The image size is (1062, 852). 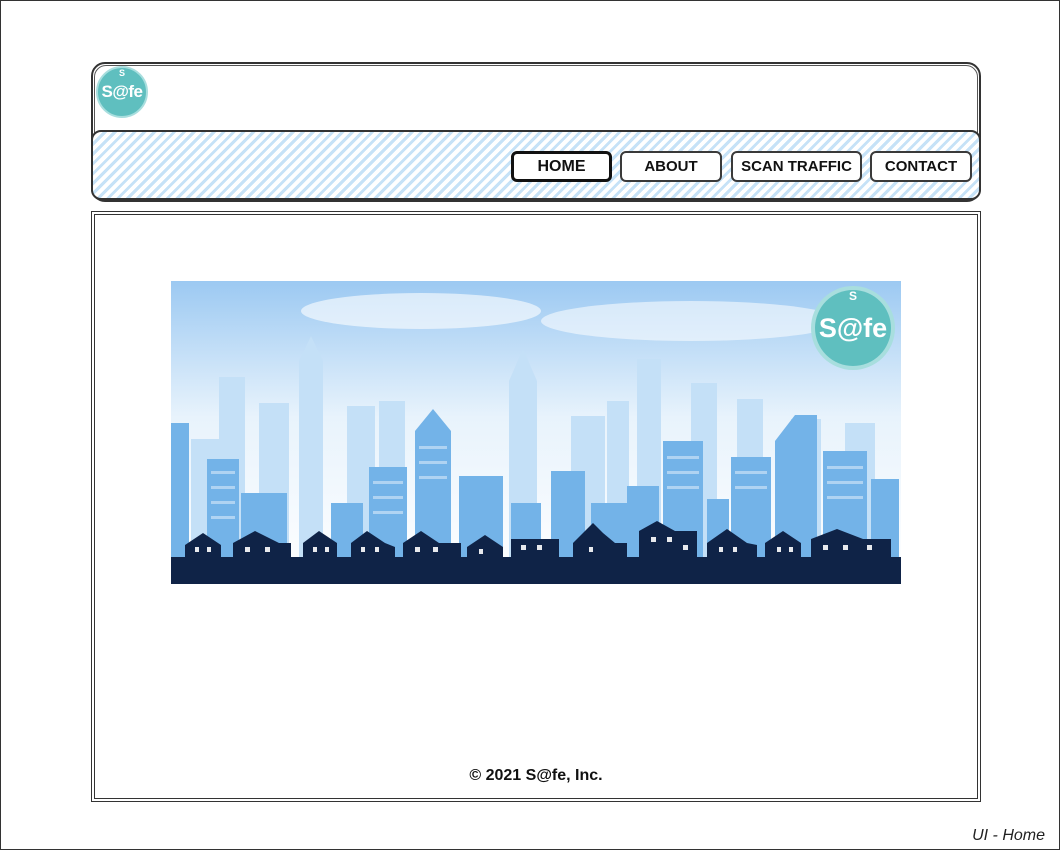 I want to click on footer-copyright: © 2021 S@fe, Inc., so click(x=536, y=775).